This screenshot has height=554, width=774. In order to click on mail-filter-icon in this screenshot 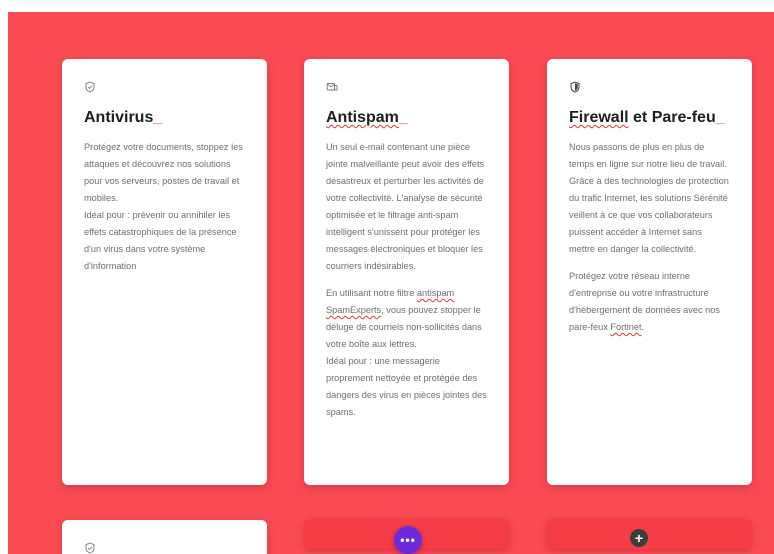, I will do `click(332, 87)`.